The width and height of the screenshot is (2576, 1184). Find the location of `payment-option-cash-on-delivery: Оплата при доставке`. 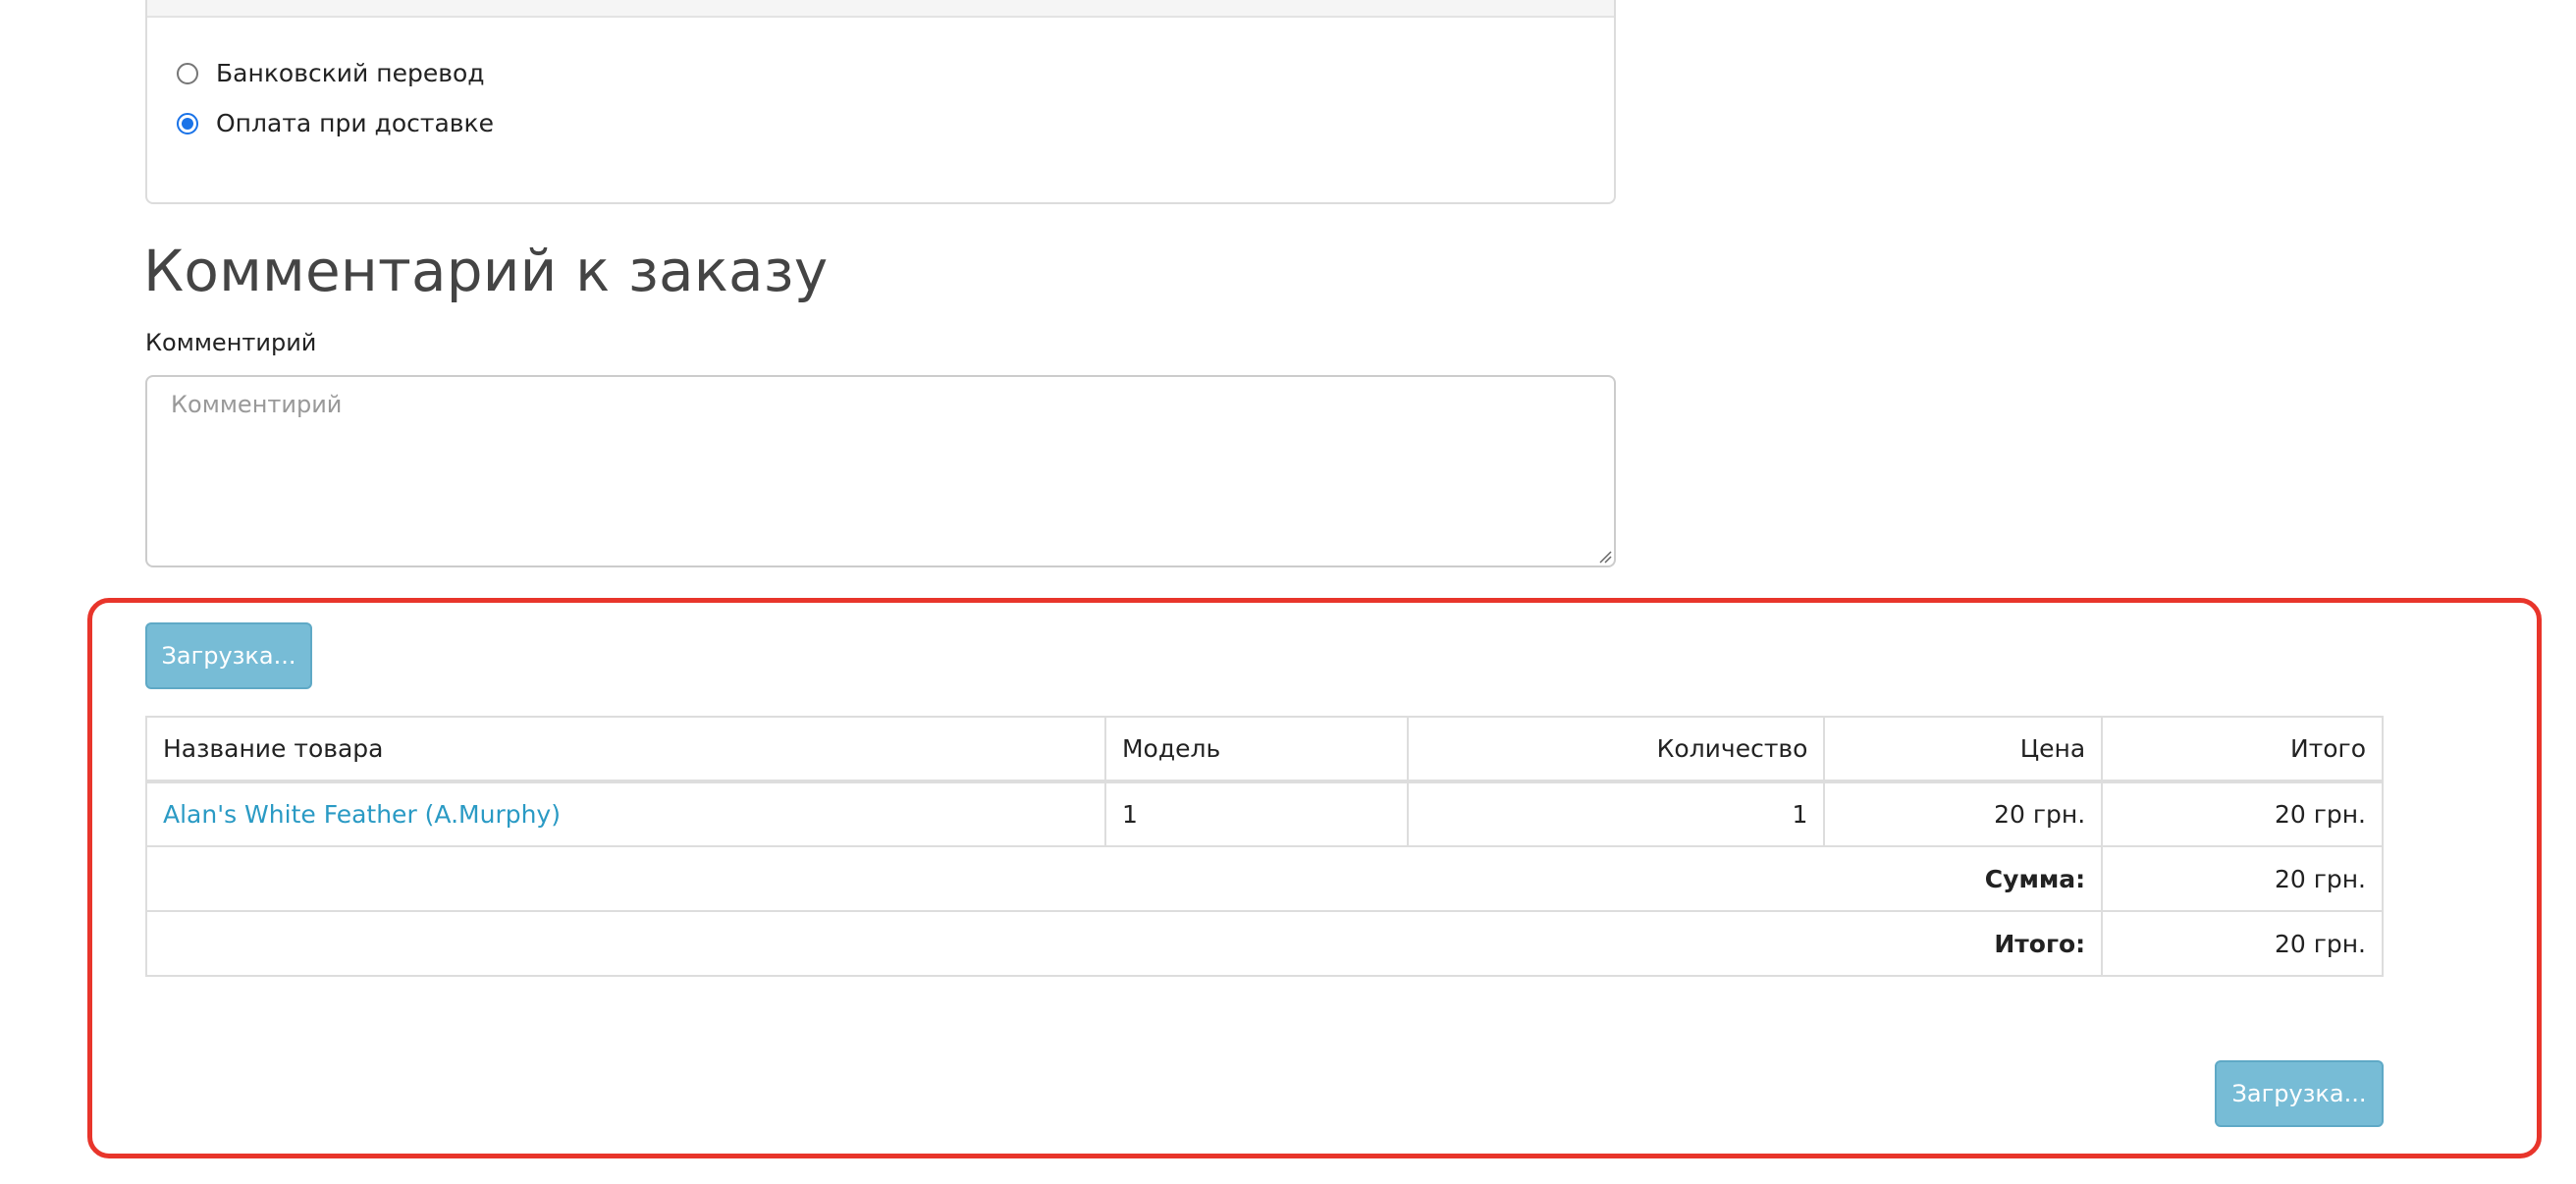

payment-option-cash-on-delivery: Оплата при доставке is located at coordinates (335, 123).